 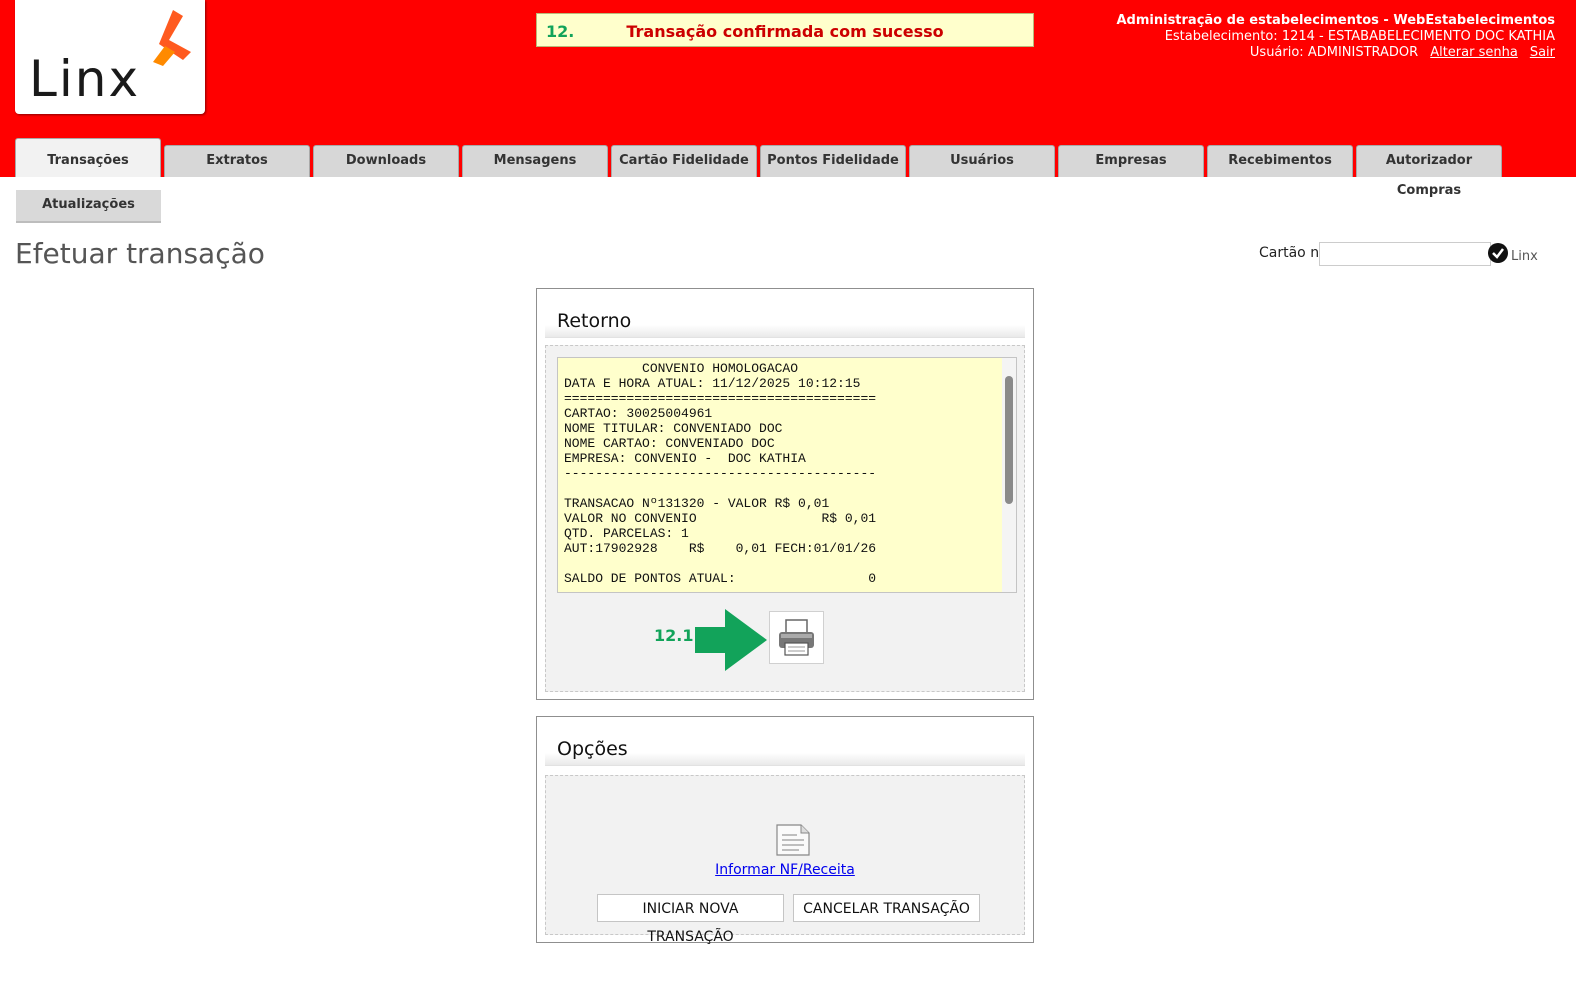 What do you see at coordinates (793, 840) in the screenshot?
I see `document-icon` at bounding box center [793, 840].